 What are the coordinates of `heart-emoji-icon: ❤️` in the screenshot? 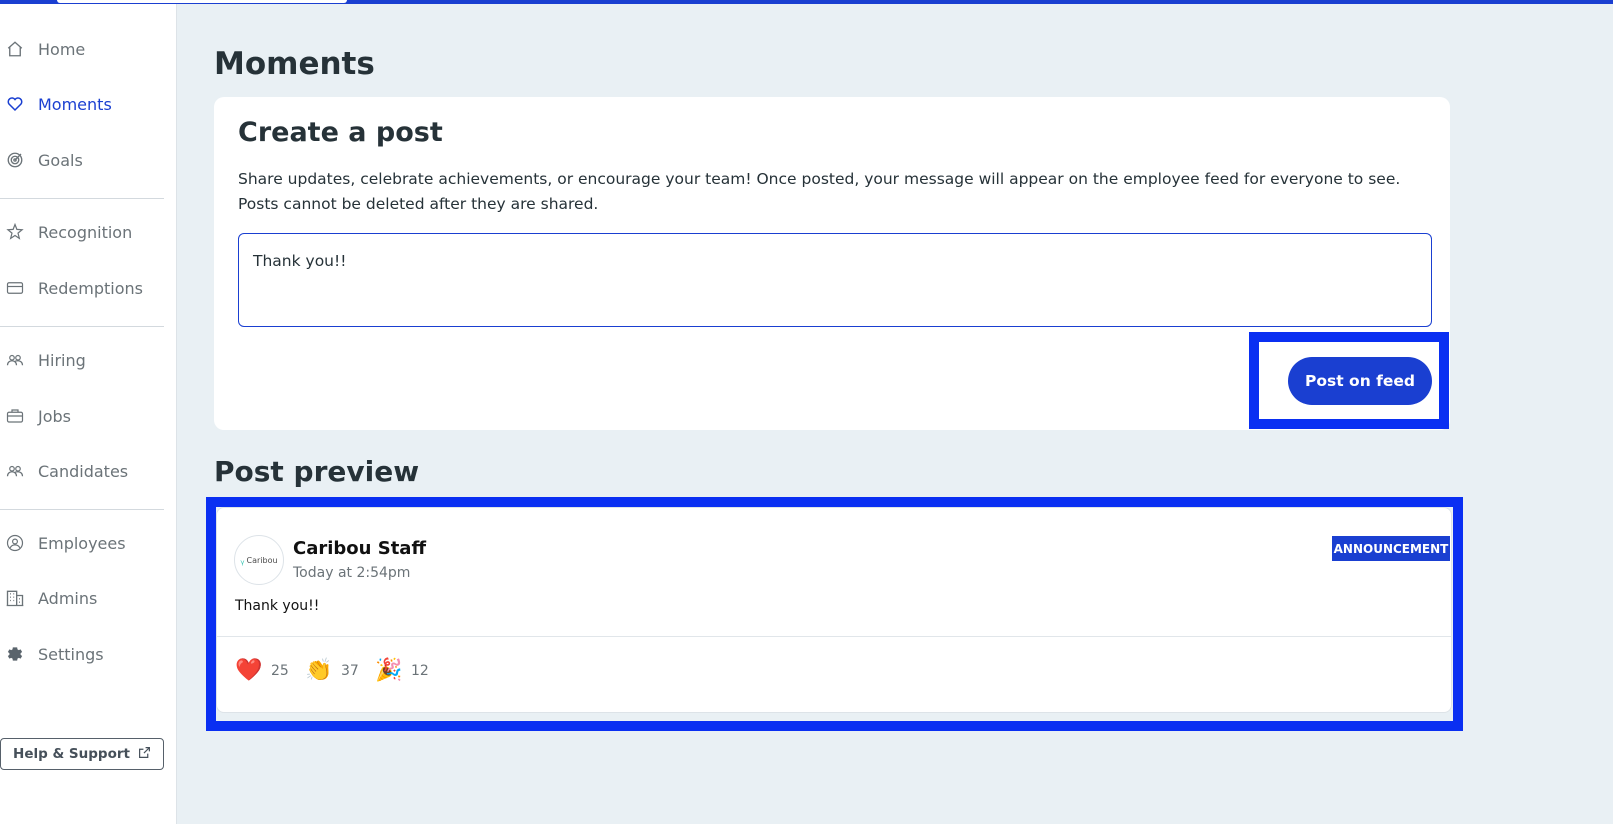 It's located at (249, 670).